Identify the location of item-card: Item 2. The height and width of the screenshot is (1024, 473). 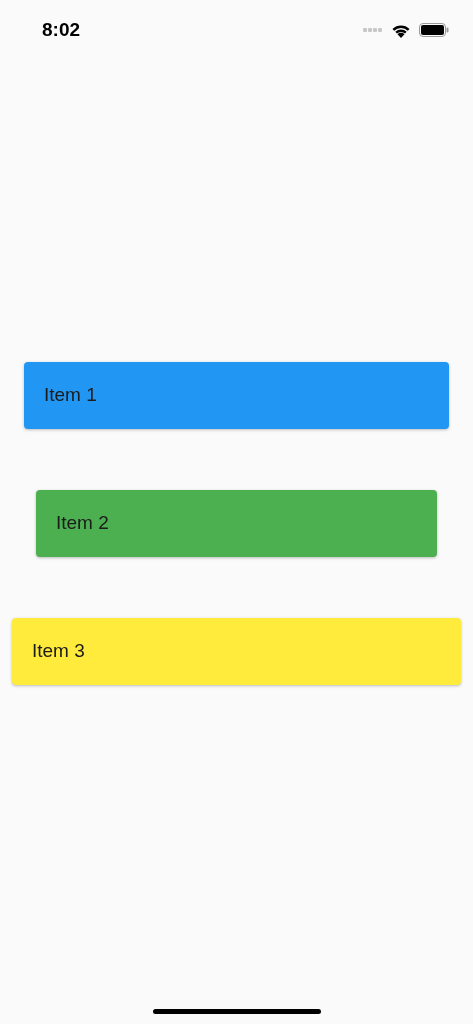
(236, 523).